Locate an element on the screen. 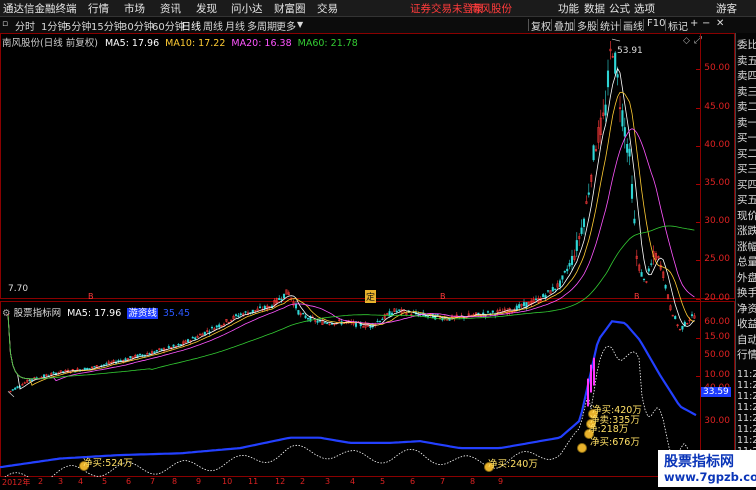 This screenshot has height=490, width=756. btn-huaxian: 画线 is located at coordinates (633, 25).